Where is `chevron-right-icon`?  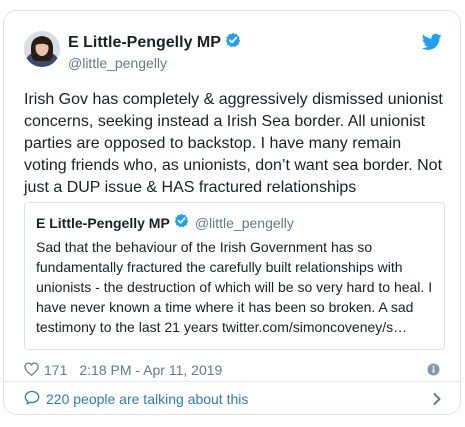 chevron-right-icon is located at coordinates (437, 399).